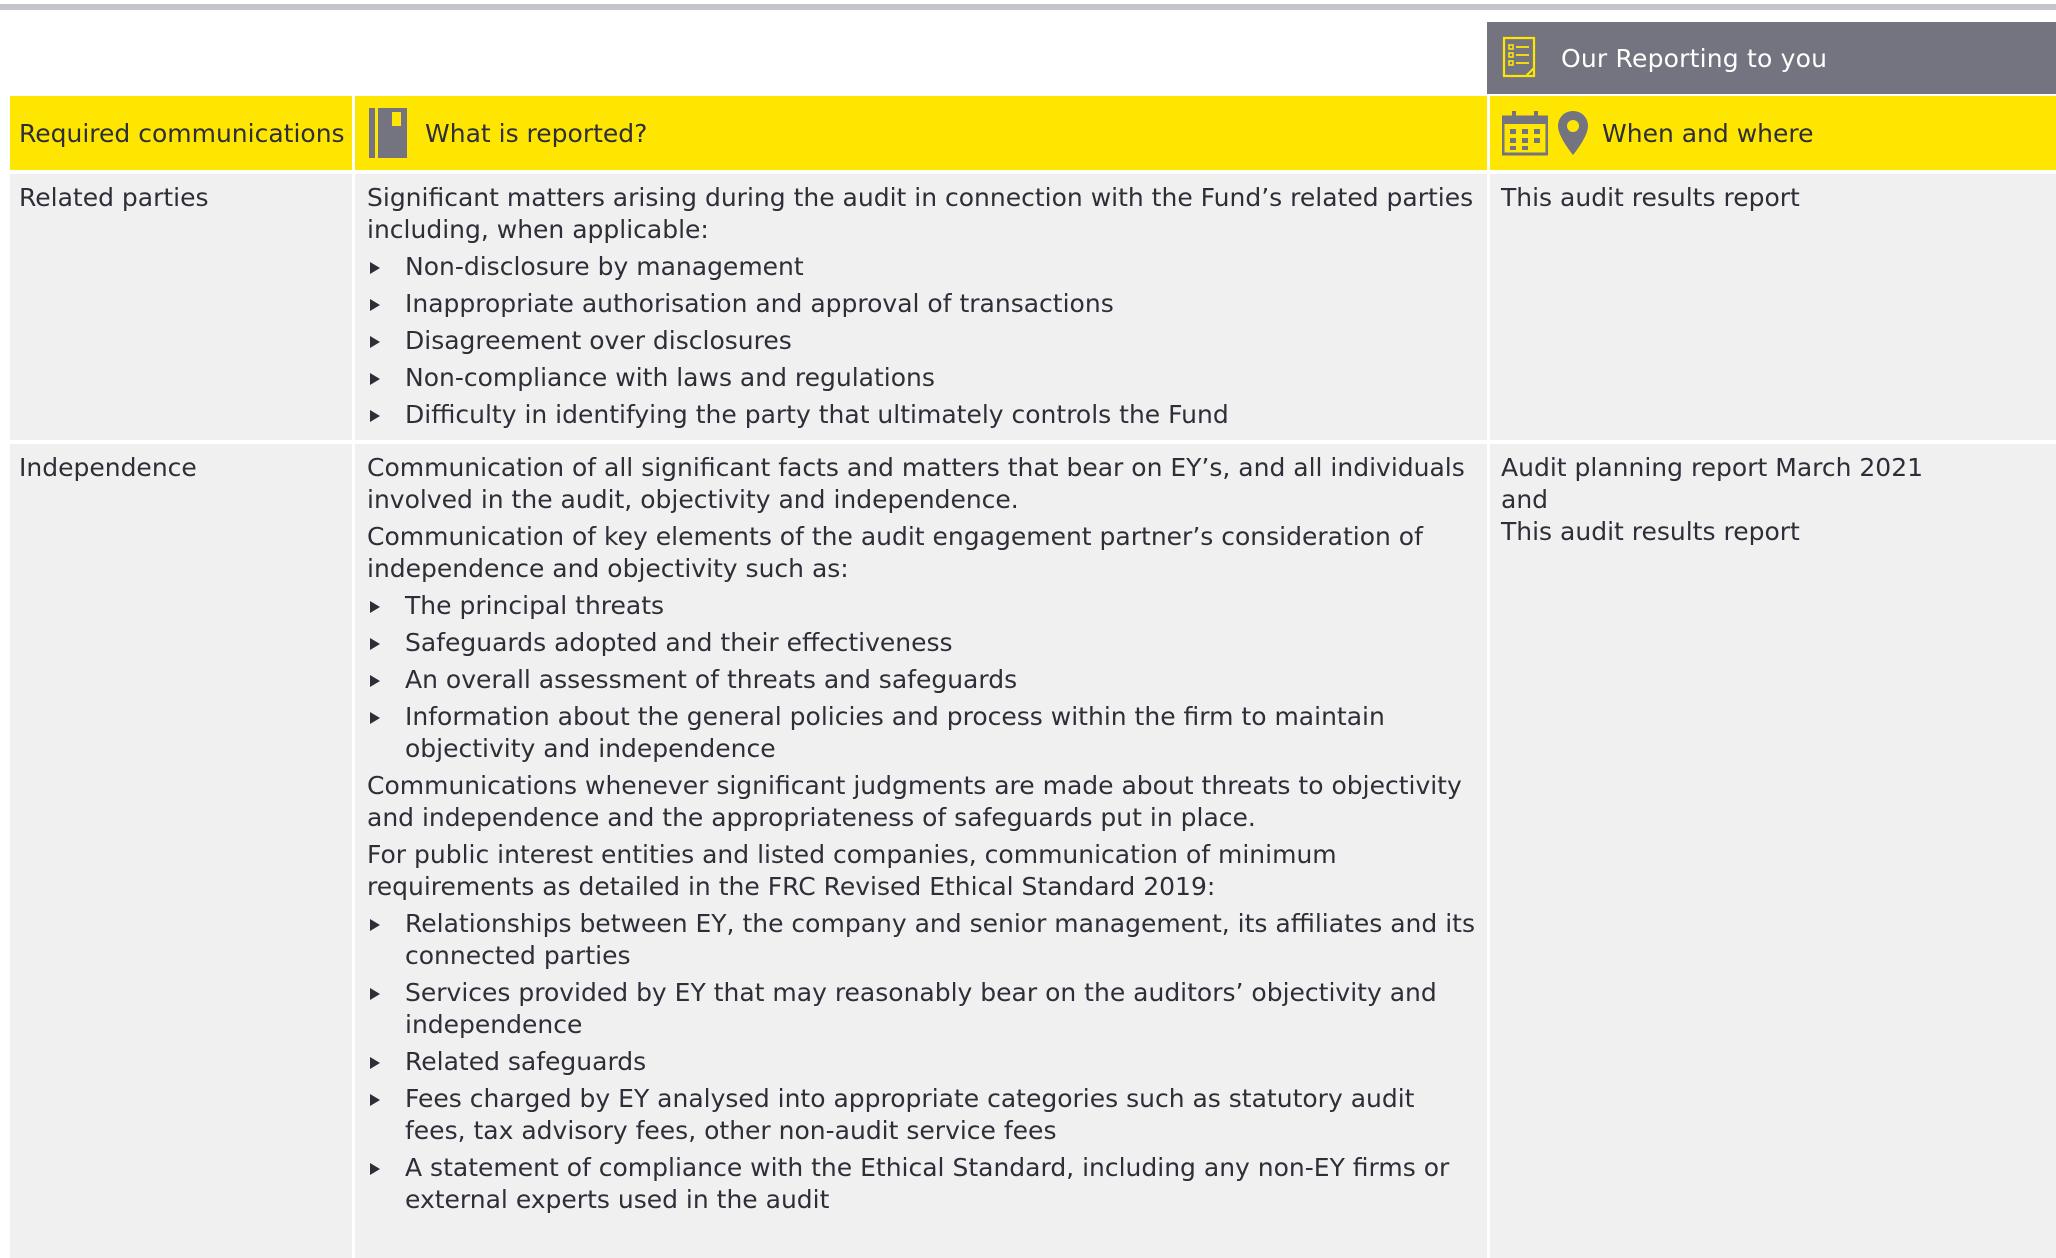 The width and height of the screenshot is (2056, 1258). What do you see at coordinates (1573, 133) in the screenshot?
I see `map-pin-icon` at bounding box center [1573, 133].